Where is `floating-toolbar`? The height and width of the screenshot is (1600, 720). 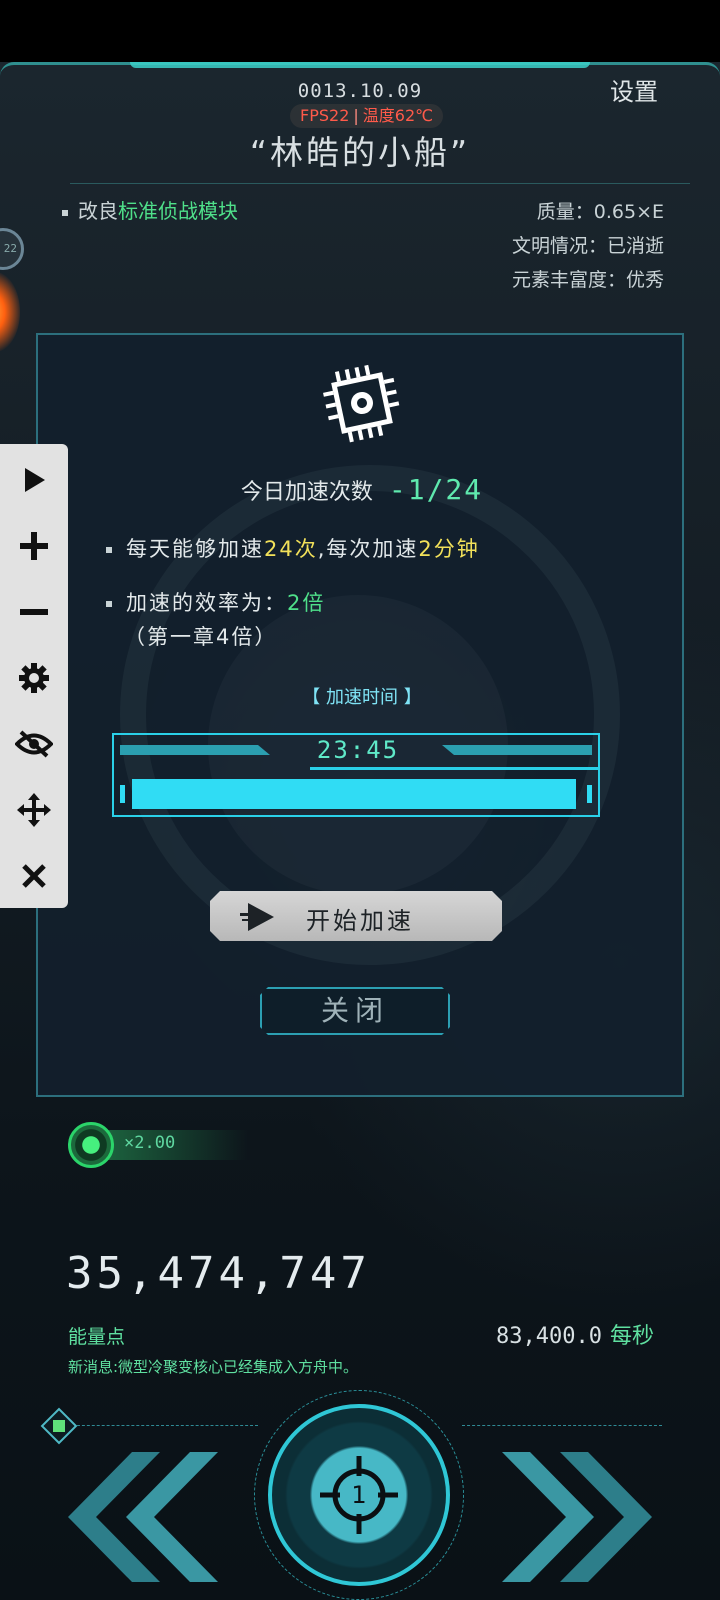 floating-toolbar is located at coordinates (34, 676).